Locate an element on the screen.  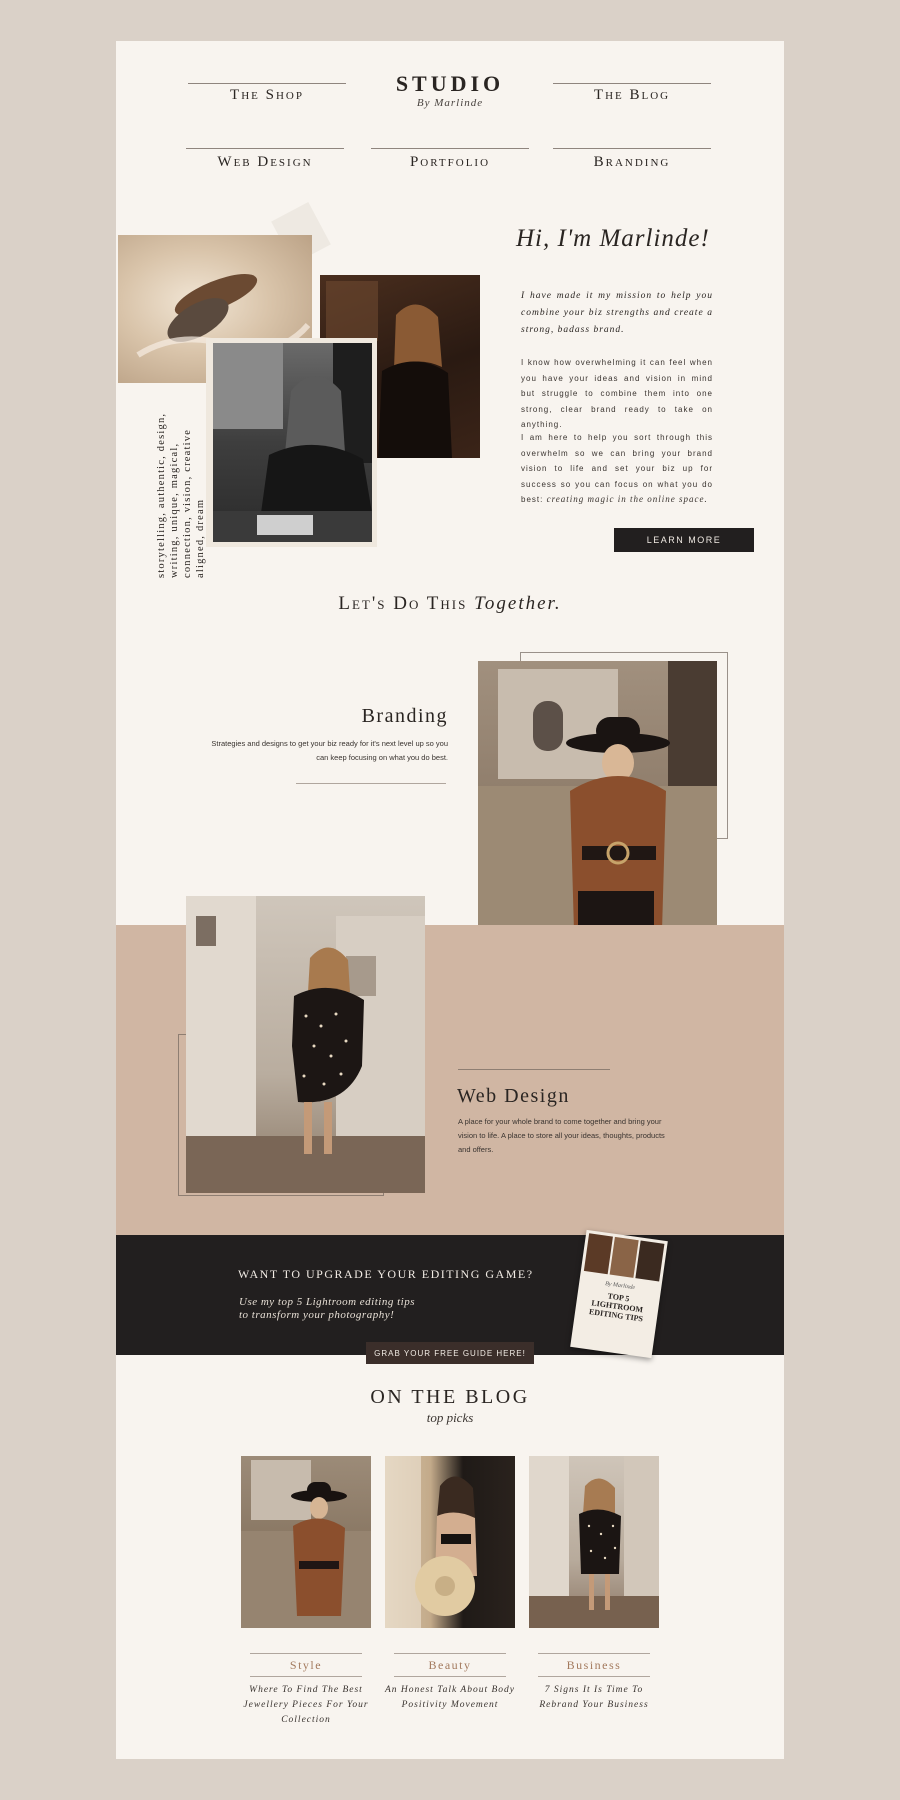
brand-words-line: writing, unique, magical, is located at coordinates (174, 510).